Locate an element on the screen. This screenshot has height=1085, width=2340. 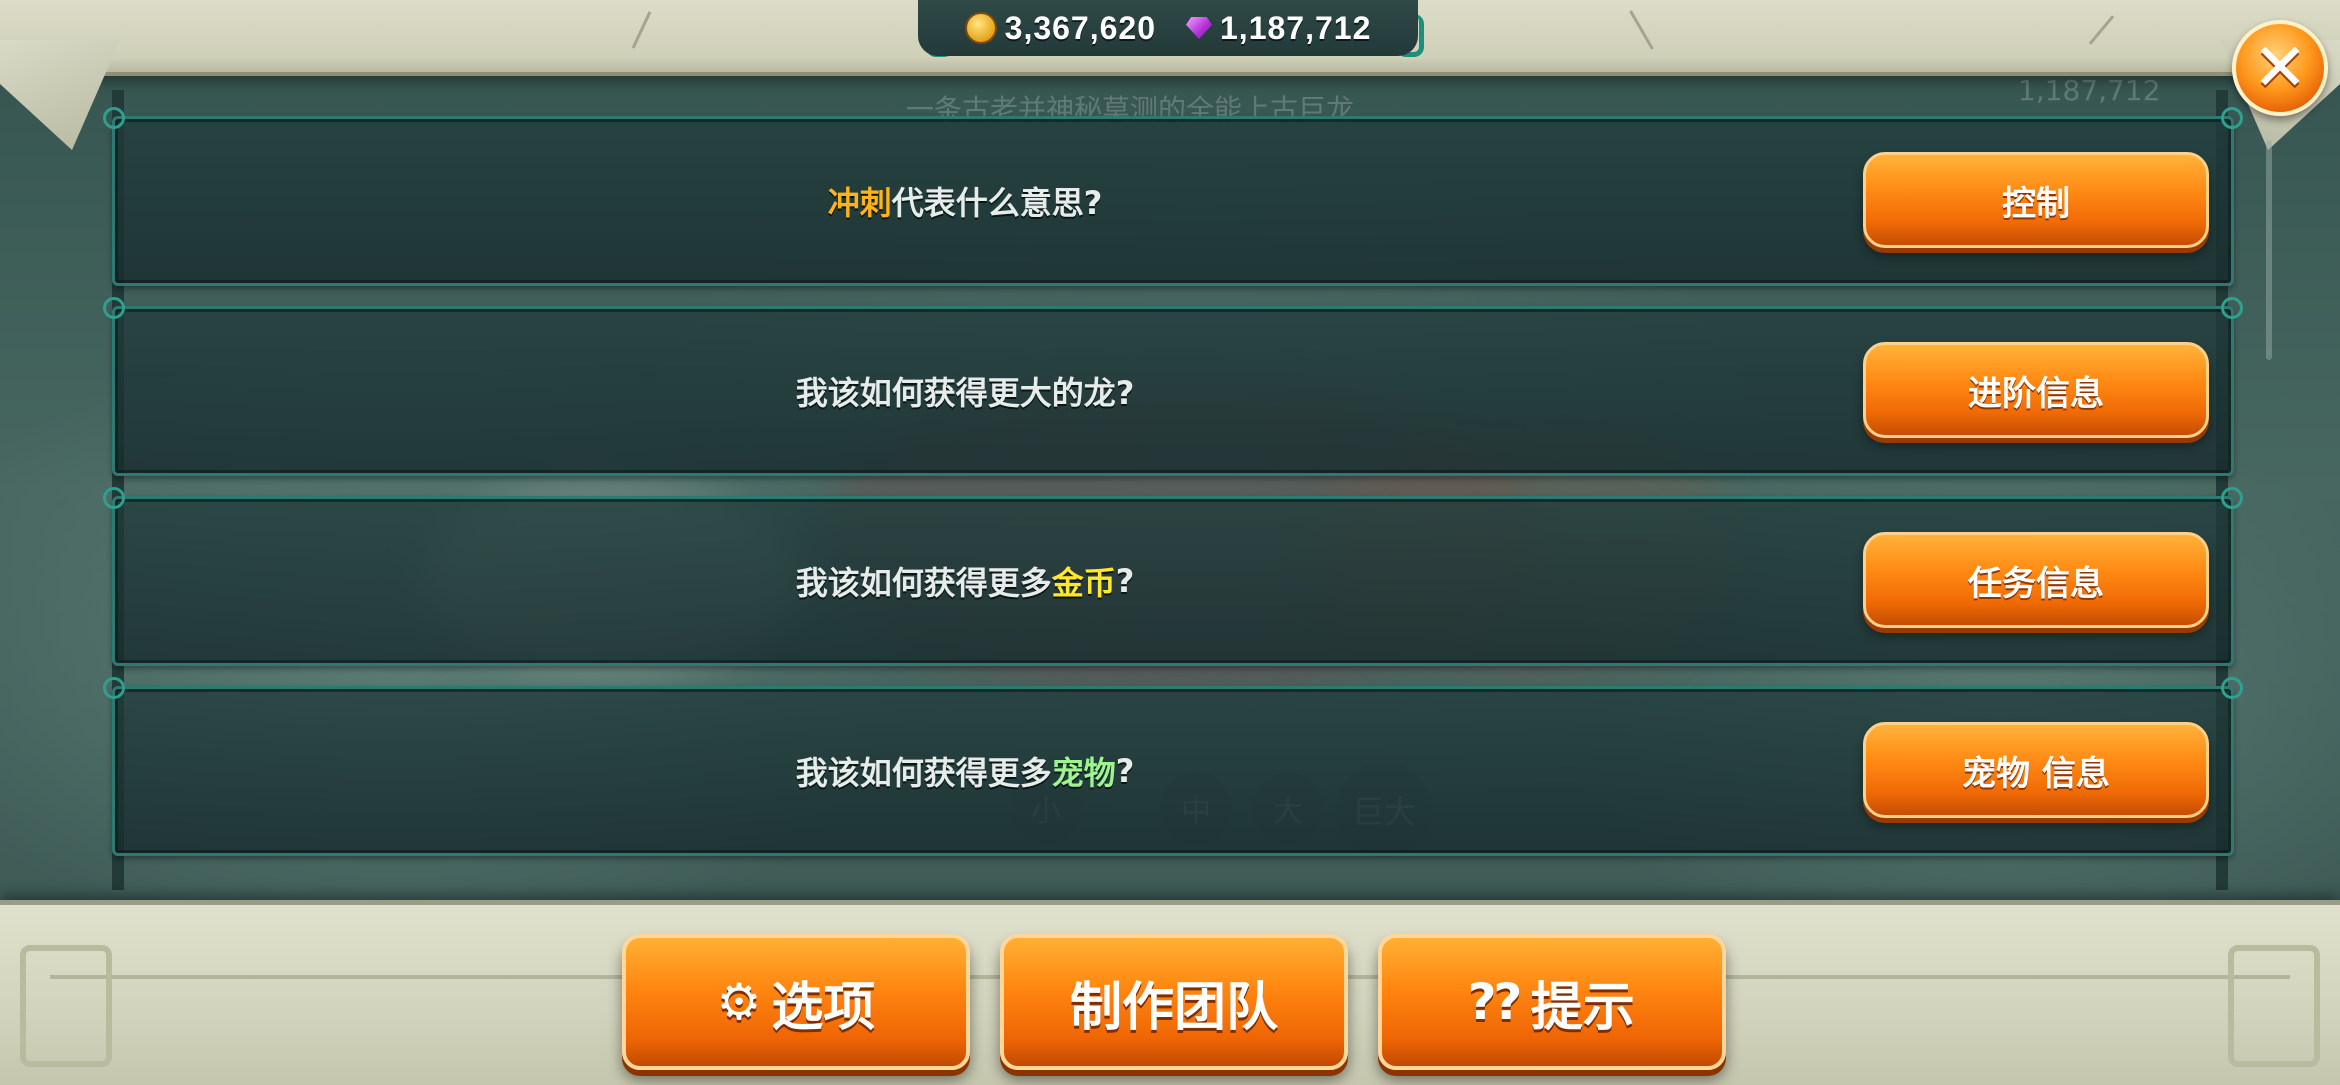
faq-question-text: 我该如何获得更大的龙? is located at coordinates (965, 393).